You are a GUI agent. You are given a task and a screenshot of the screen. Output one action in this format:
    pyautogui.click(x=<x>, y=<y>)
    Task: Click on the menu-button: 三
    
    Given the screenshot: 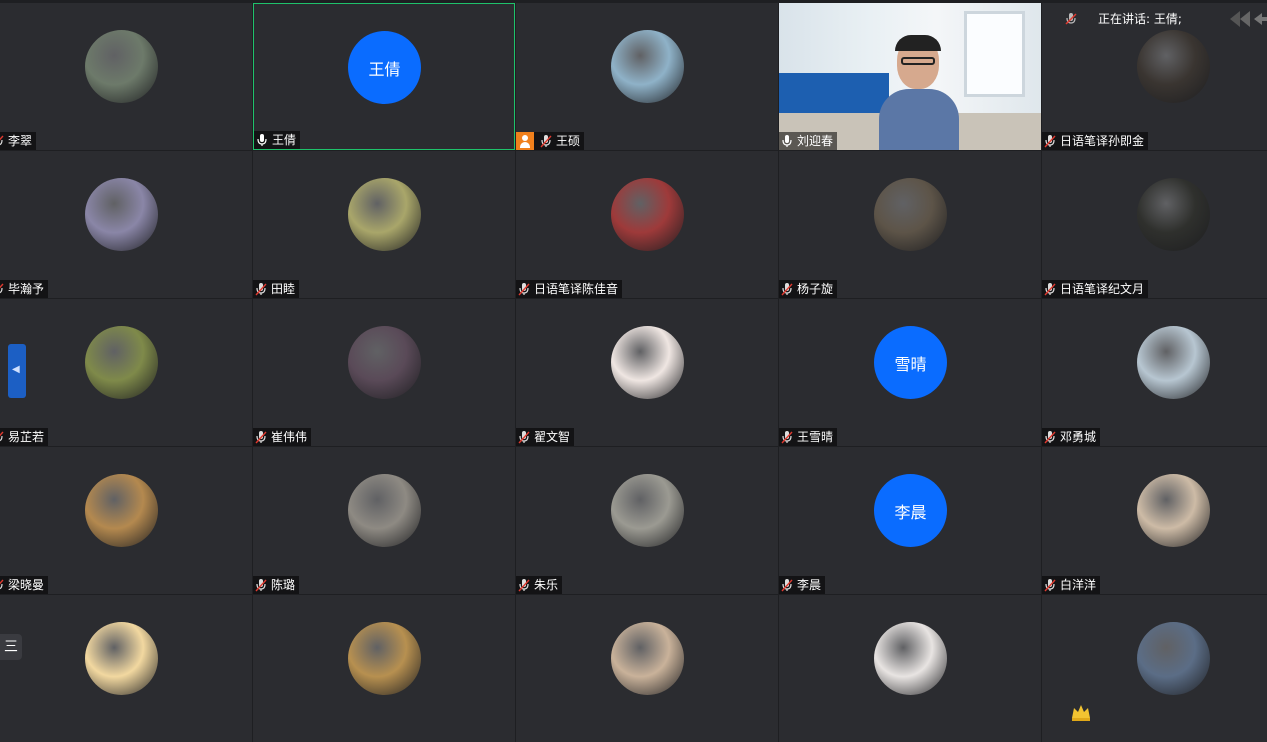 What is the action you would take?
    pyautogui.click(x=11, y=647)
    